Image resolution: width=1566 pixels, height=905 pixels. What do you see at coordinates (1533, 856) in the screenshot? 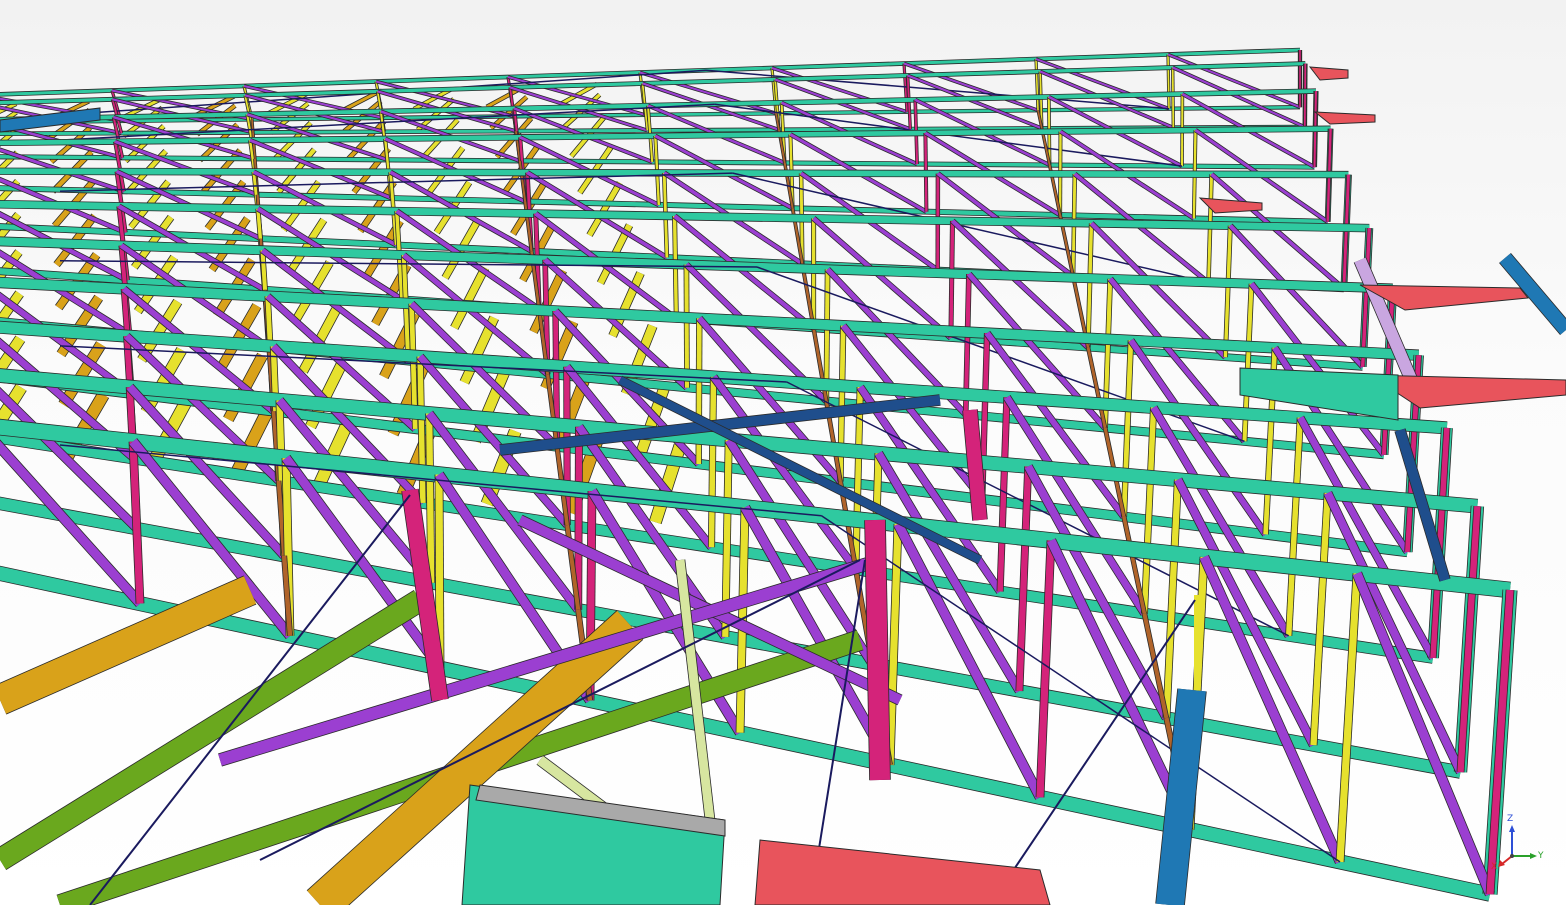
I see `y-axis-arrow` at bounding box center [1533, 856].